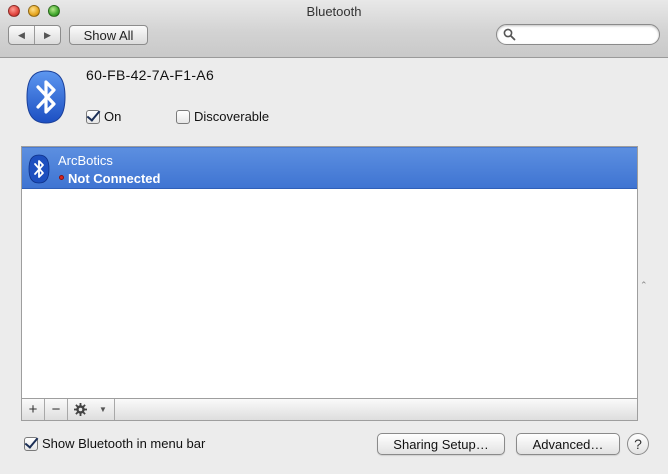 The image size is (668, 474). Describe the element at coordinates (61, 177) in the screenshot. I see `status-indicator` at that location.